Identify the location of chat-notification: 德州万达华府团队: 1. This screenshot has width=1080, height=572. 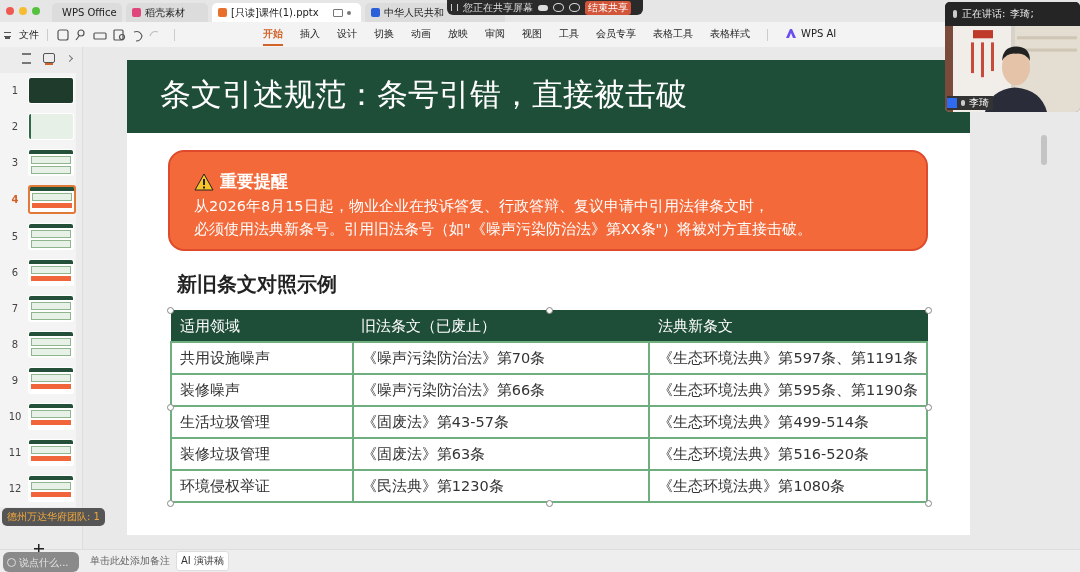
(53, 517).